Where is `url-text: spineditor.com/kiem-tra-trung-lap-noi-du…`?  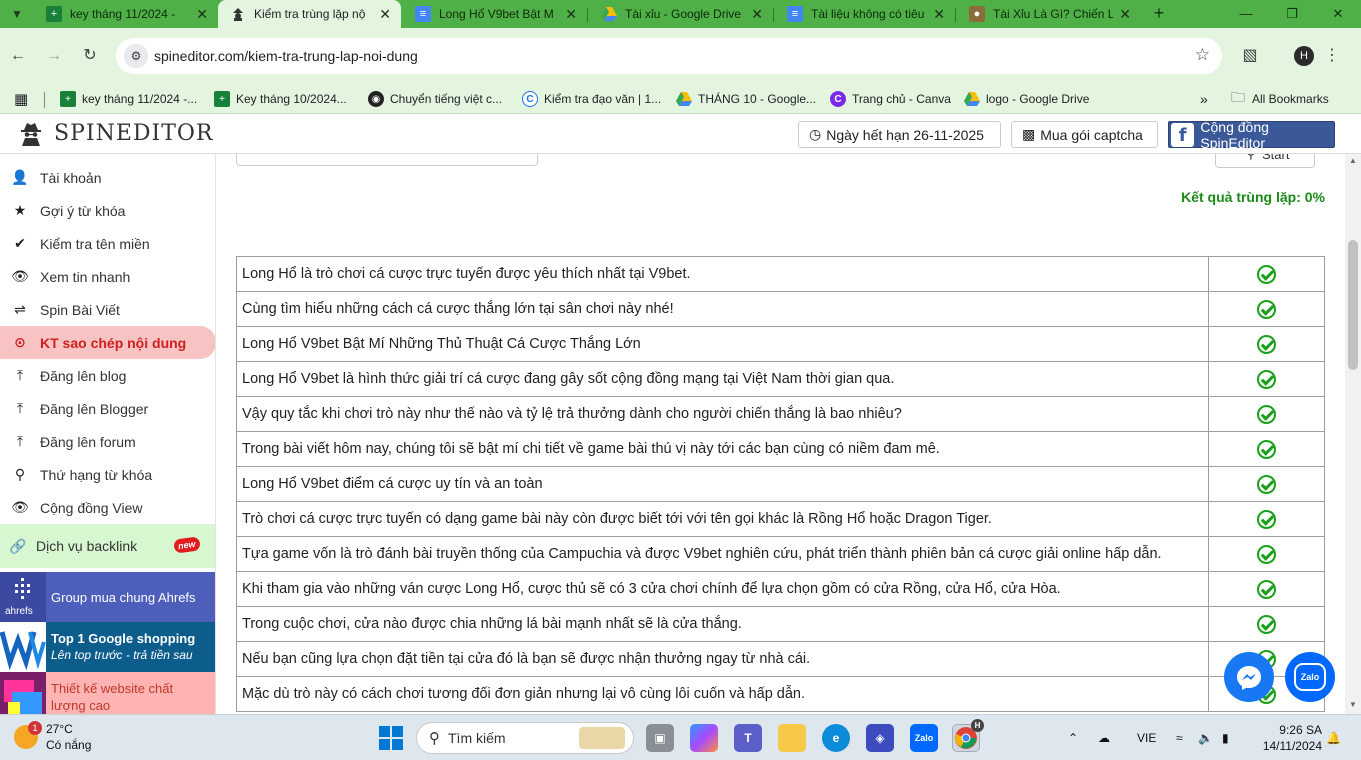 url-text: spineditor.com/kiem-tra-trung-lap-noi-du… is located at coordinates (286, 56).